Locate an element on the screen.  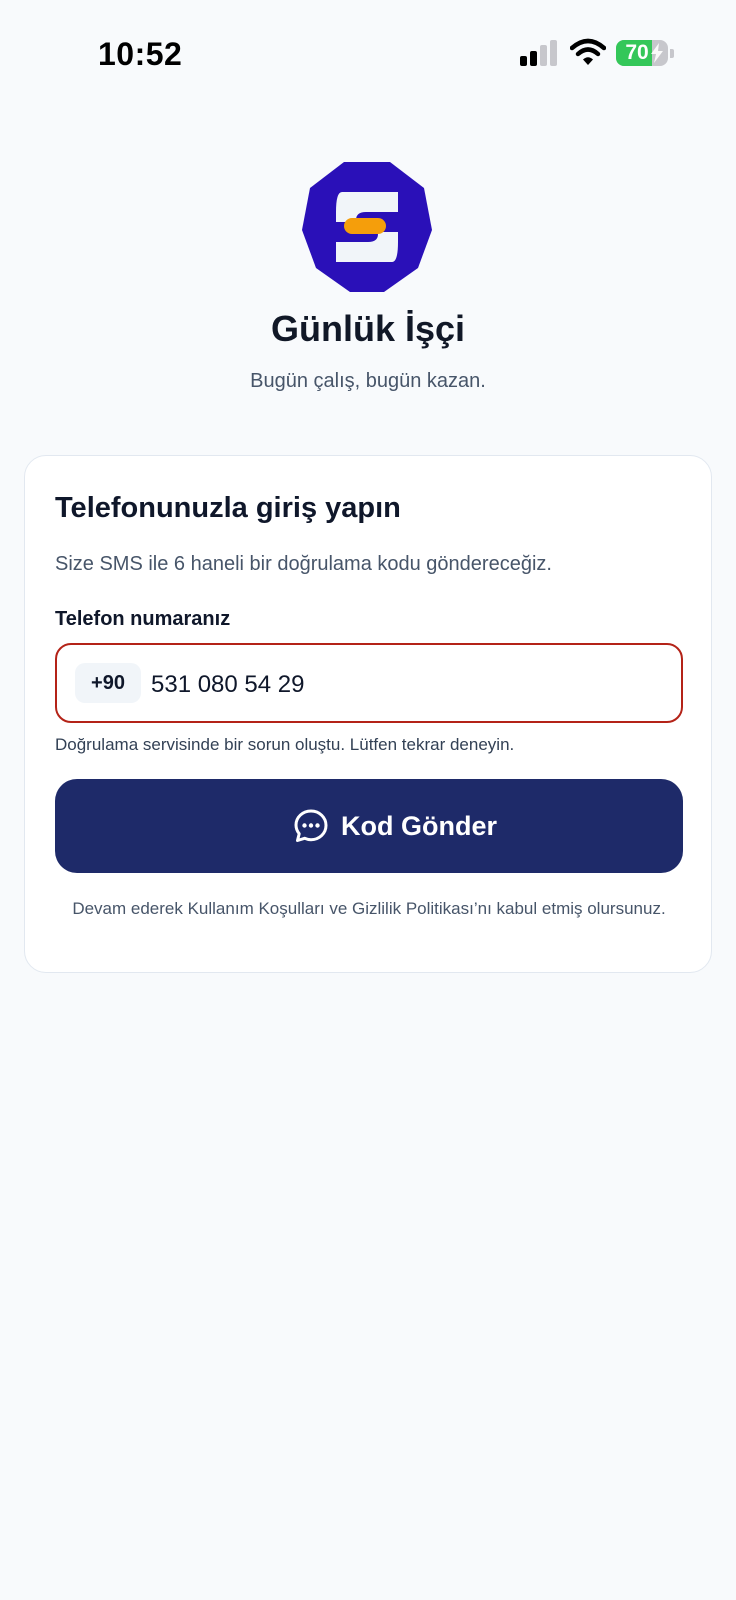
phone-input-container: +90 is located at coordinates (369, 683).